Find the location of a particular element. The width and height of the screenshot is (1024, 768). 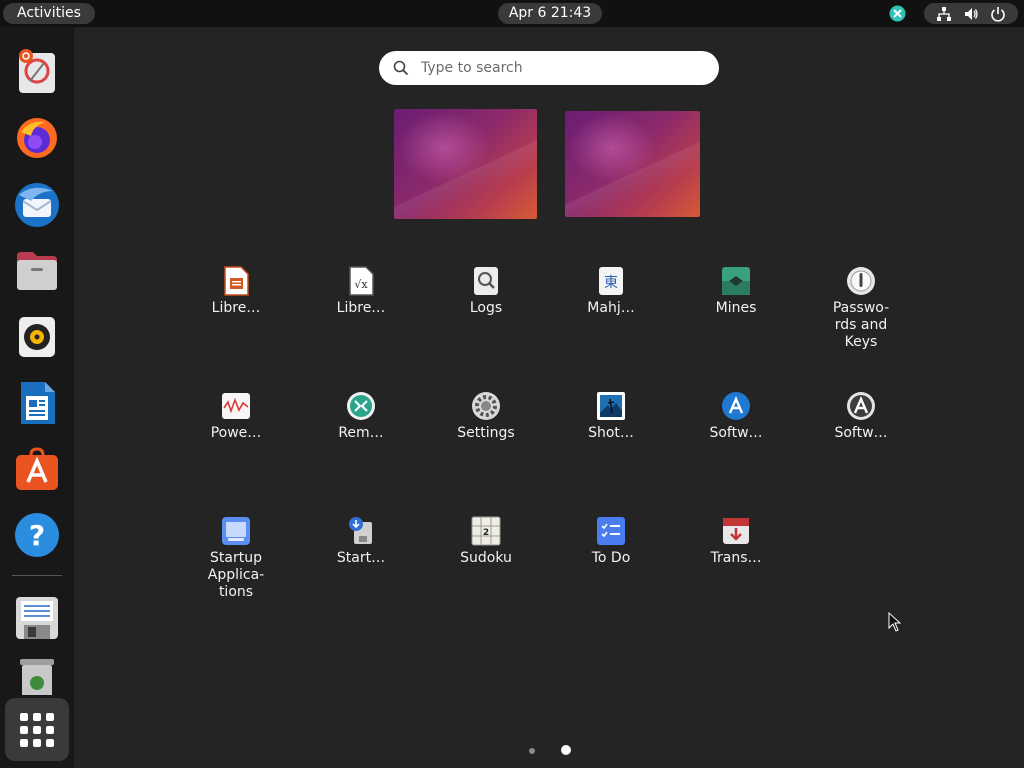

volume-icon is located at coordinates (971, 13).